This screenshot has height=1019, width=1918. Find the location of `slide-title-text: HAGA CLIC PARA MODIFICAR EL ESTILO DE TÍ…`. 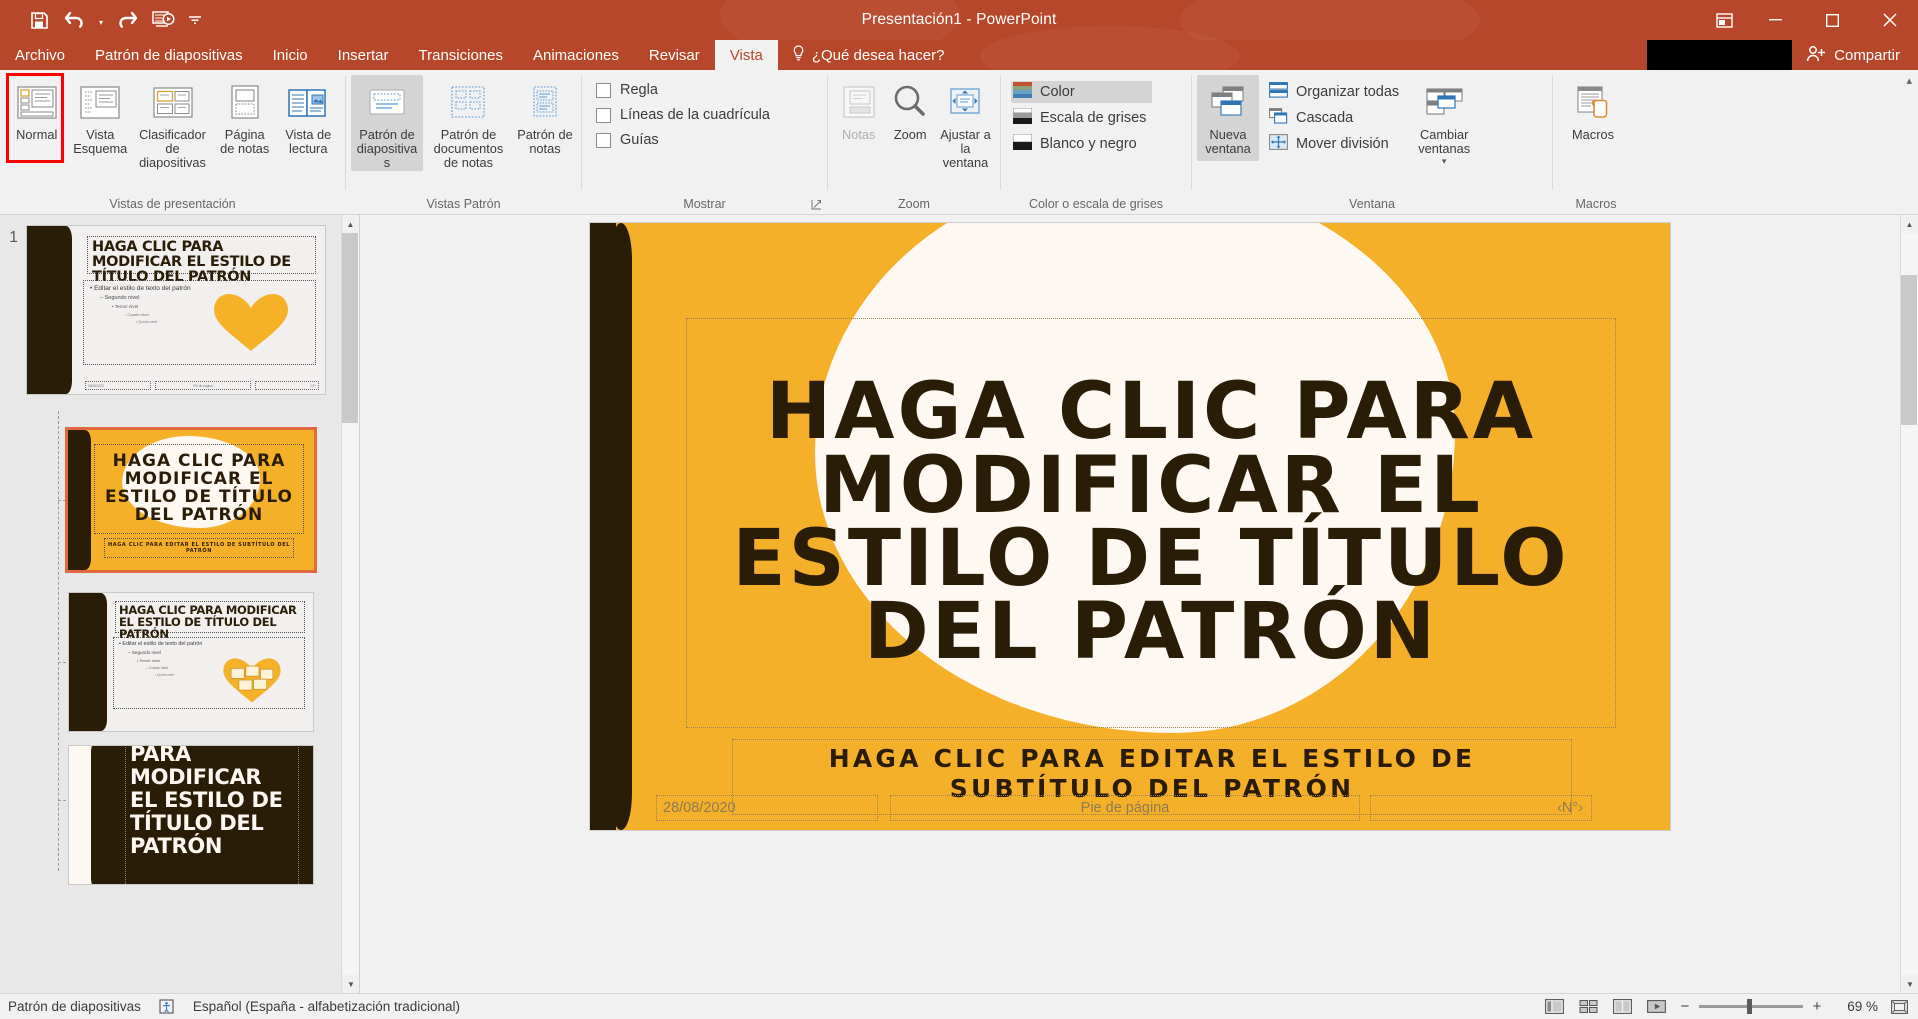

slide-title-text: HAGA CLIC PARA MODIFICAR EL ESTILO DE TÍ… is located at coordinates (1151, 522).